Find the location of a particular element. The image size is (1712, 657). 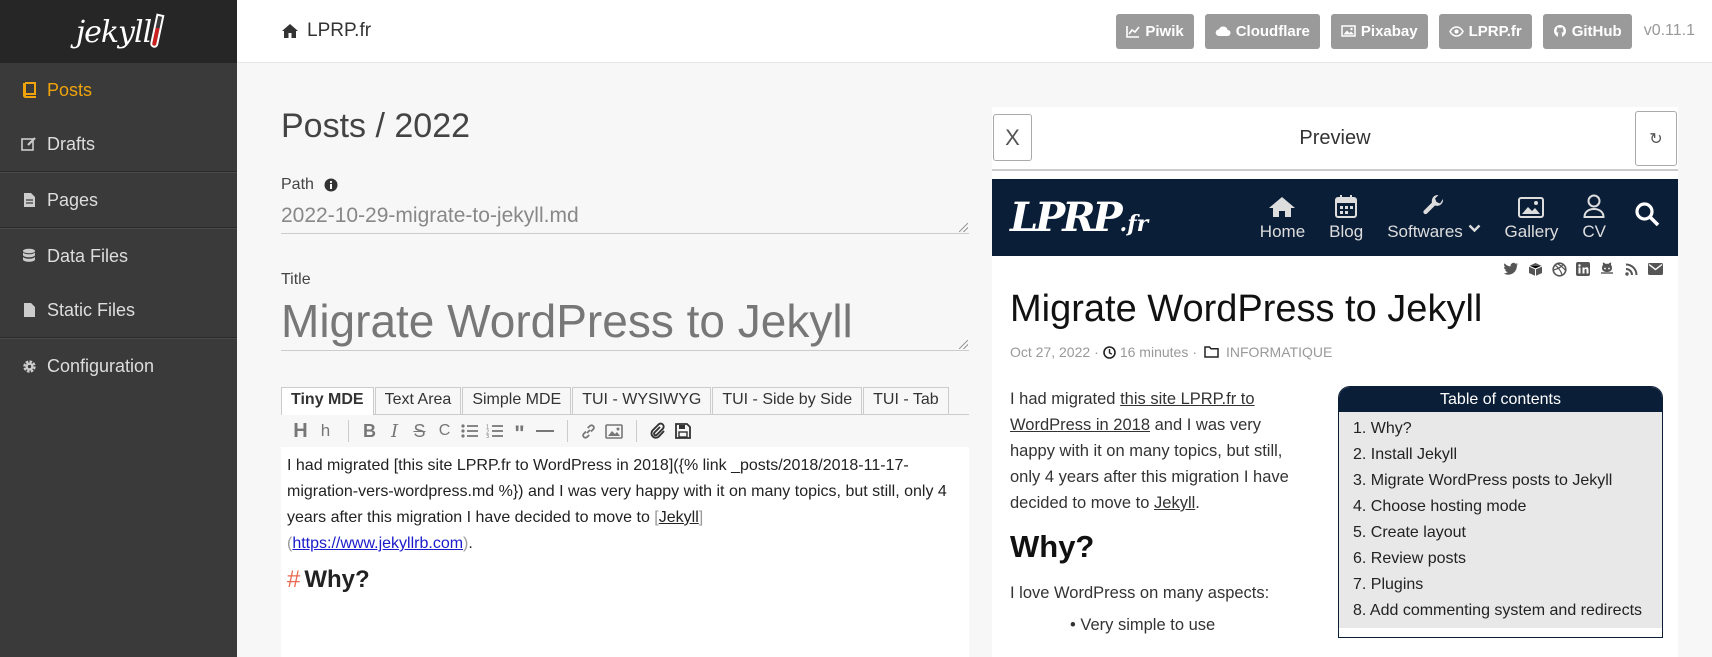

bold-icon: B is located at coordinates (369, 431).